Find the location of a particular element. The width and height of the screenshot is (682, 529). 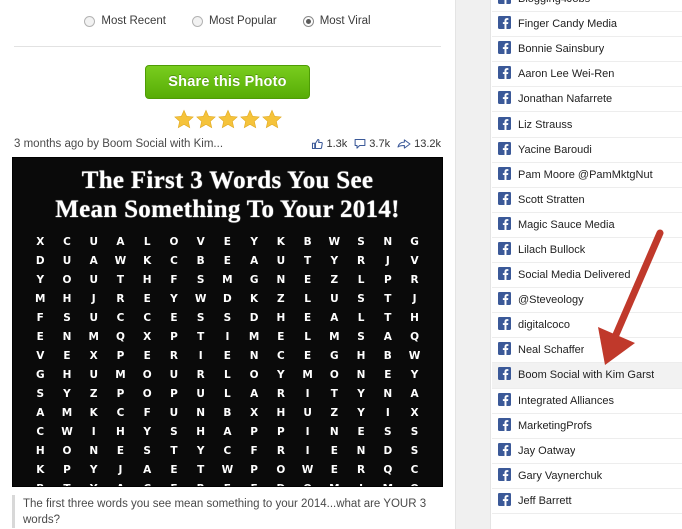

share-photo-button: Share this Photo is located at coordinates (227, 82).